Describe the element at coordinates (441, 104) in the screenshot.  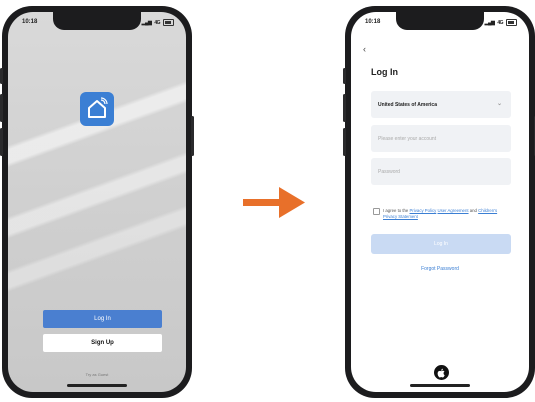
I see `country-select: United States of America ⌄` at that location.